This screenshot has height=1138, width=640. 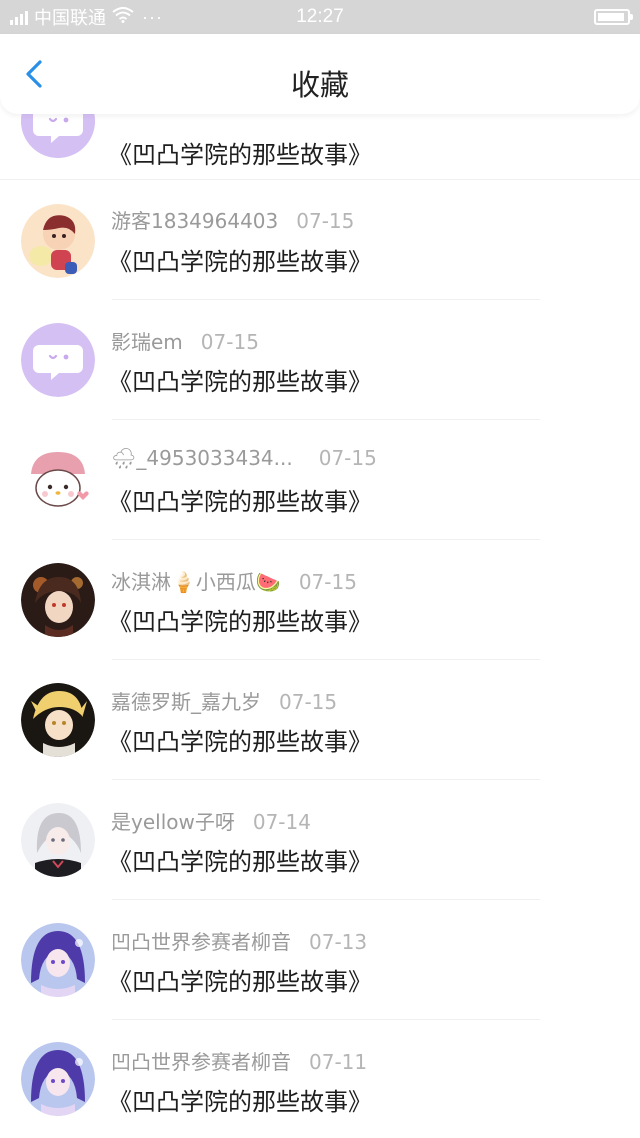 I want to click on item-meta: 冰淇淋🍦小西瓜🍉 07-15, so click(x=234, y=580).